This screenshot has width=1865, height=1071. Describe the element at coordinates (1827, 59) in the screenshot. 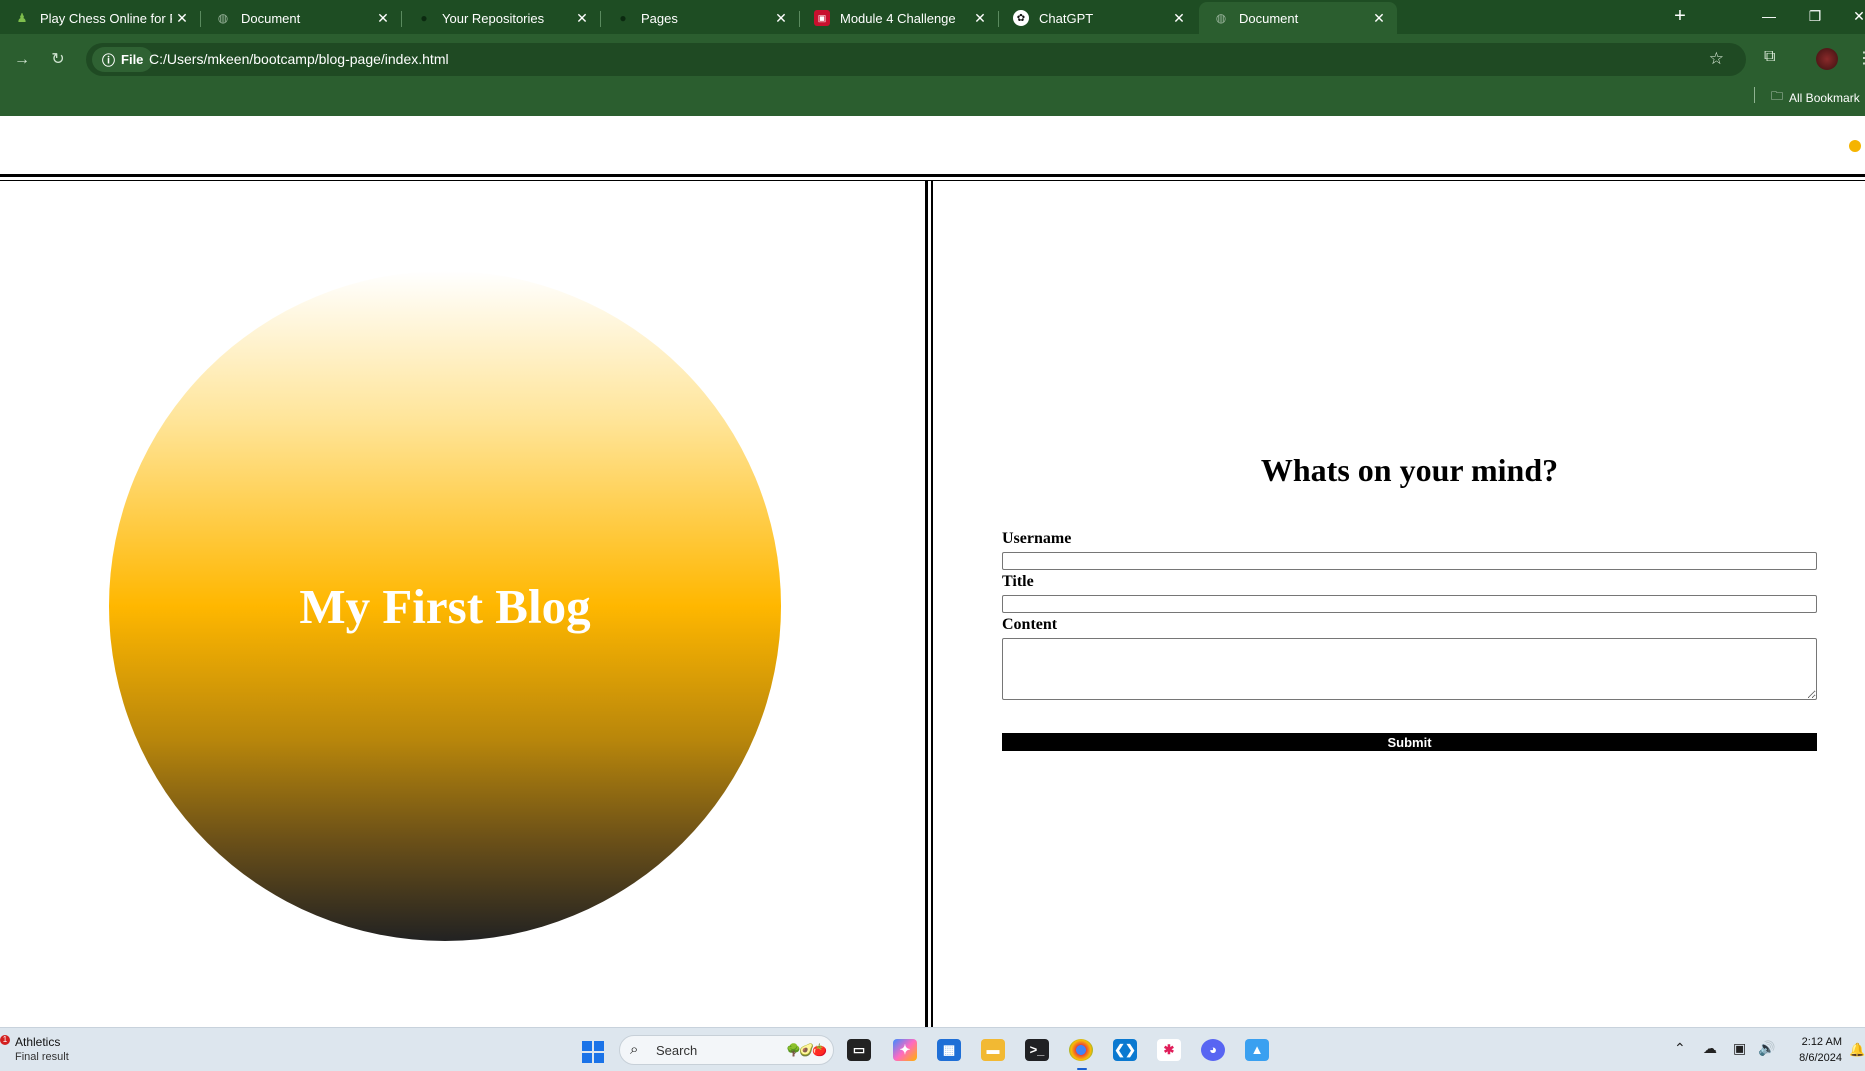

I see `profile-avatar` at that location.